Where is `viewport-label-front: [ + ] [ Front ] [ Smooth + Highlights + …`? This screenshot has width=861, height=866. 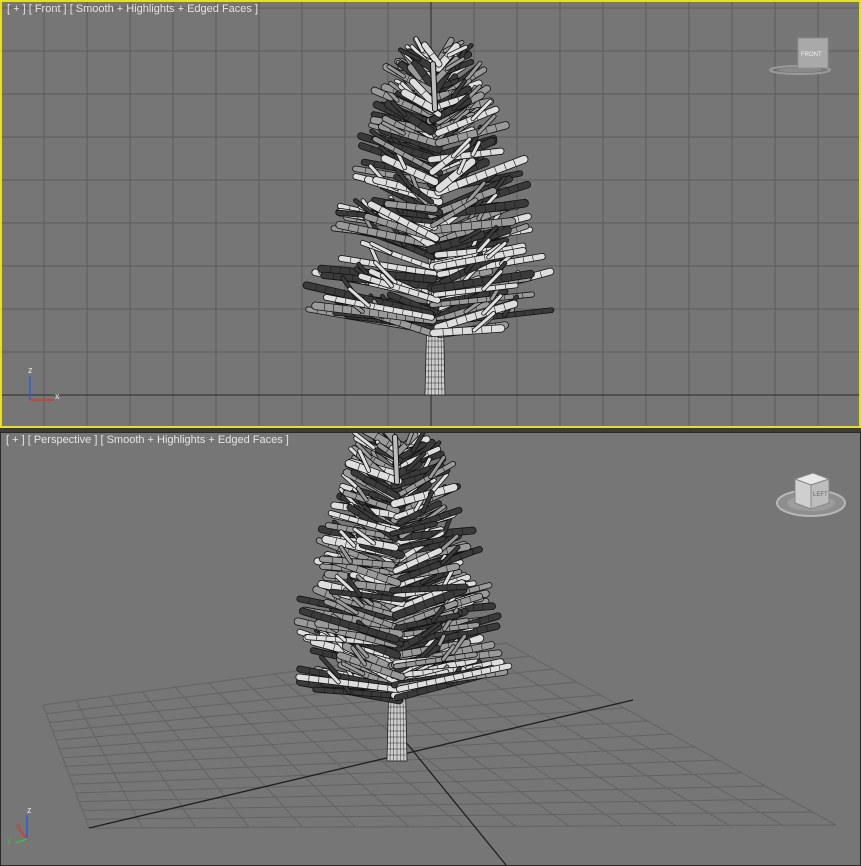 viewport-label-front: [ + ] [ Front ] [ Smooth + Highlights + … is located at coordinates (132, 9).